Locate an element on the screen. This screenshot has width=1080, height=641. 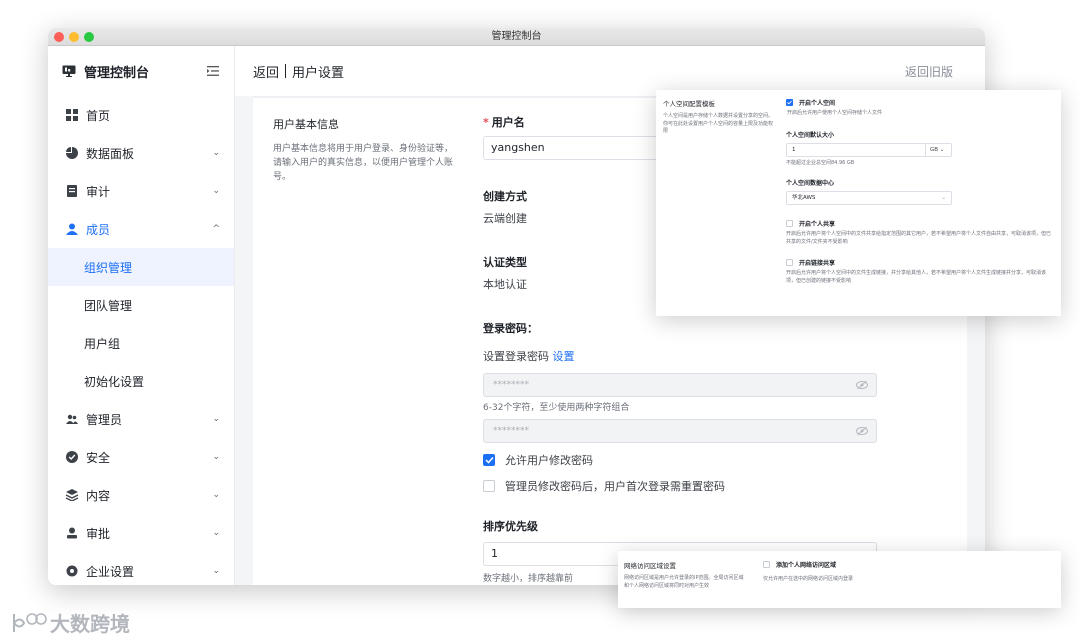
sidebar-item-enterprise-settings: 企业设置 ⌄ is located at coordinates (141, 568).